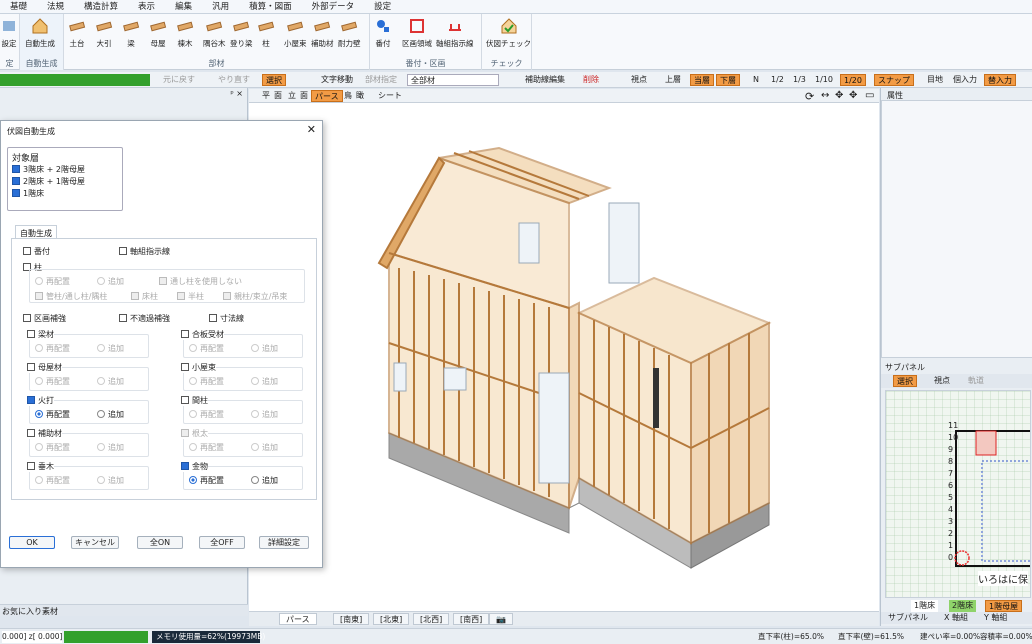  Describe the element at coordinates (27, 251) in the screenshot. I see `banzuke-checkbox` at that location.